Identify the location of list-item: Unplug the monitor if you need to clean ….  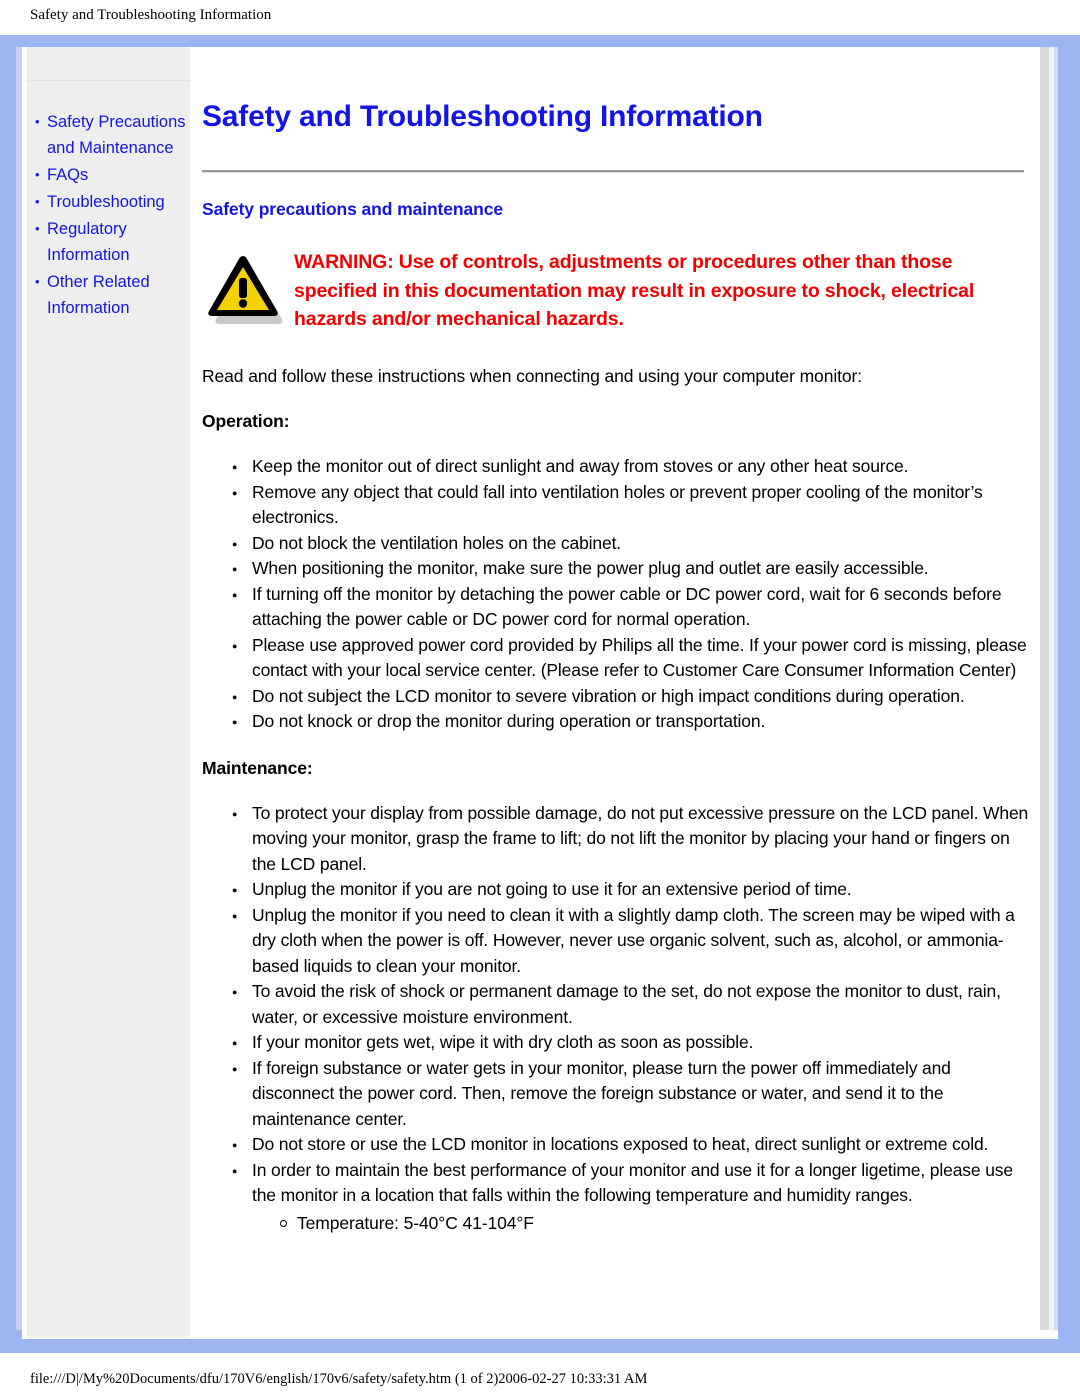
(633, 941).